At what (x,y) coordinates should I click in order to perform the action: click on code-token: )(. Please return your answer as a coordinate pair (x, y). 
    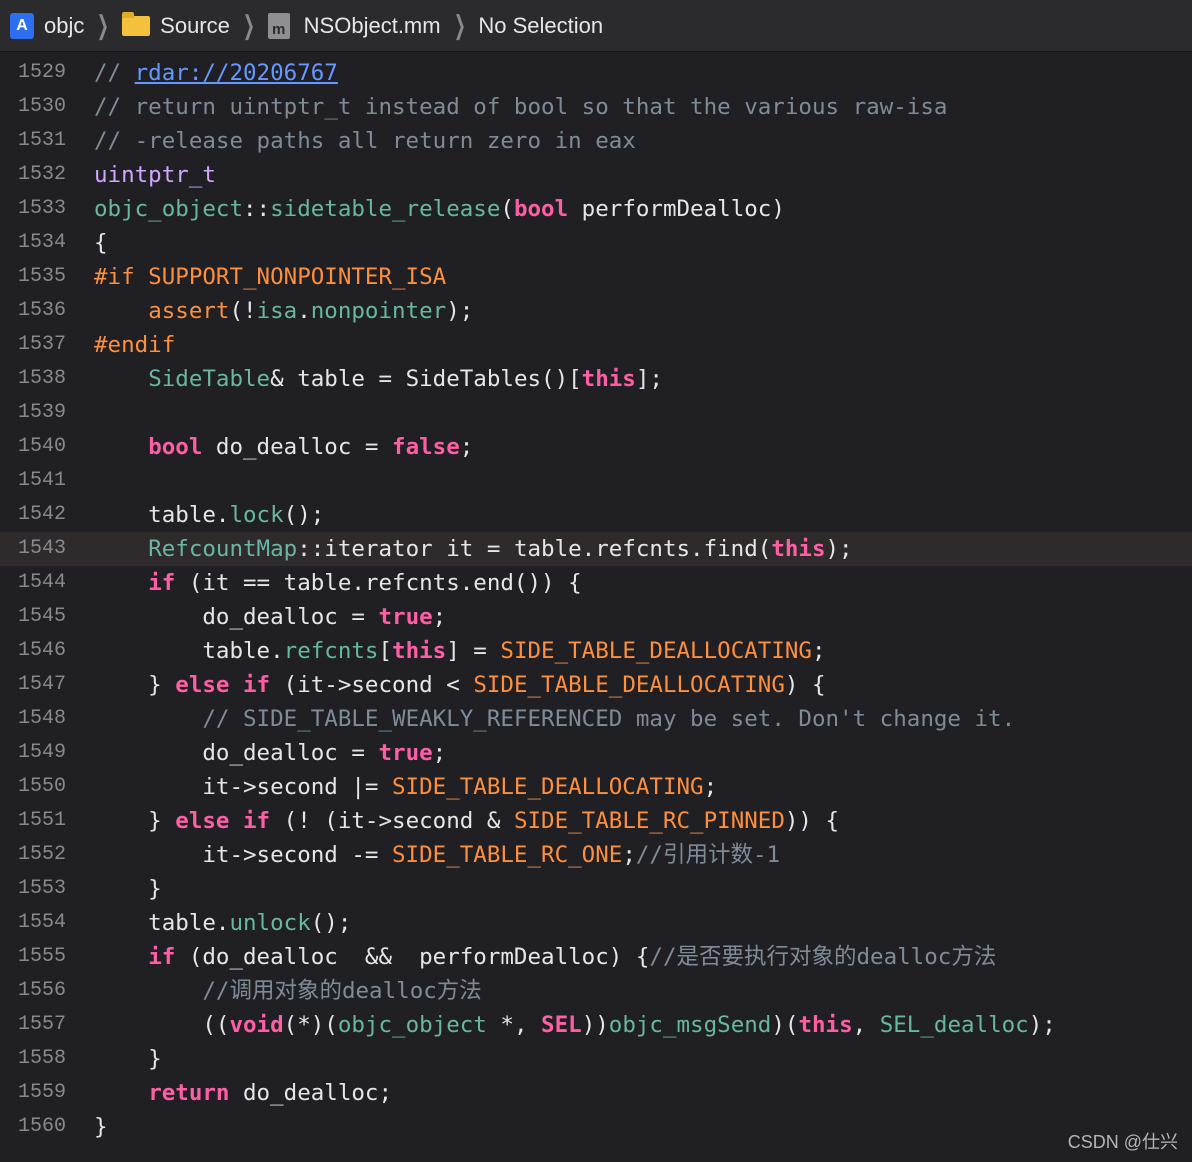
    Looking at the image, I should click on (785, 1025).